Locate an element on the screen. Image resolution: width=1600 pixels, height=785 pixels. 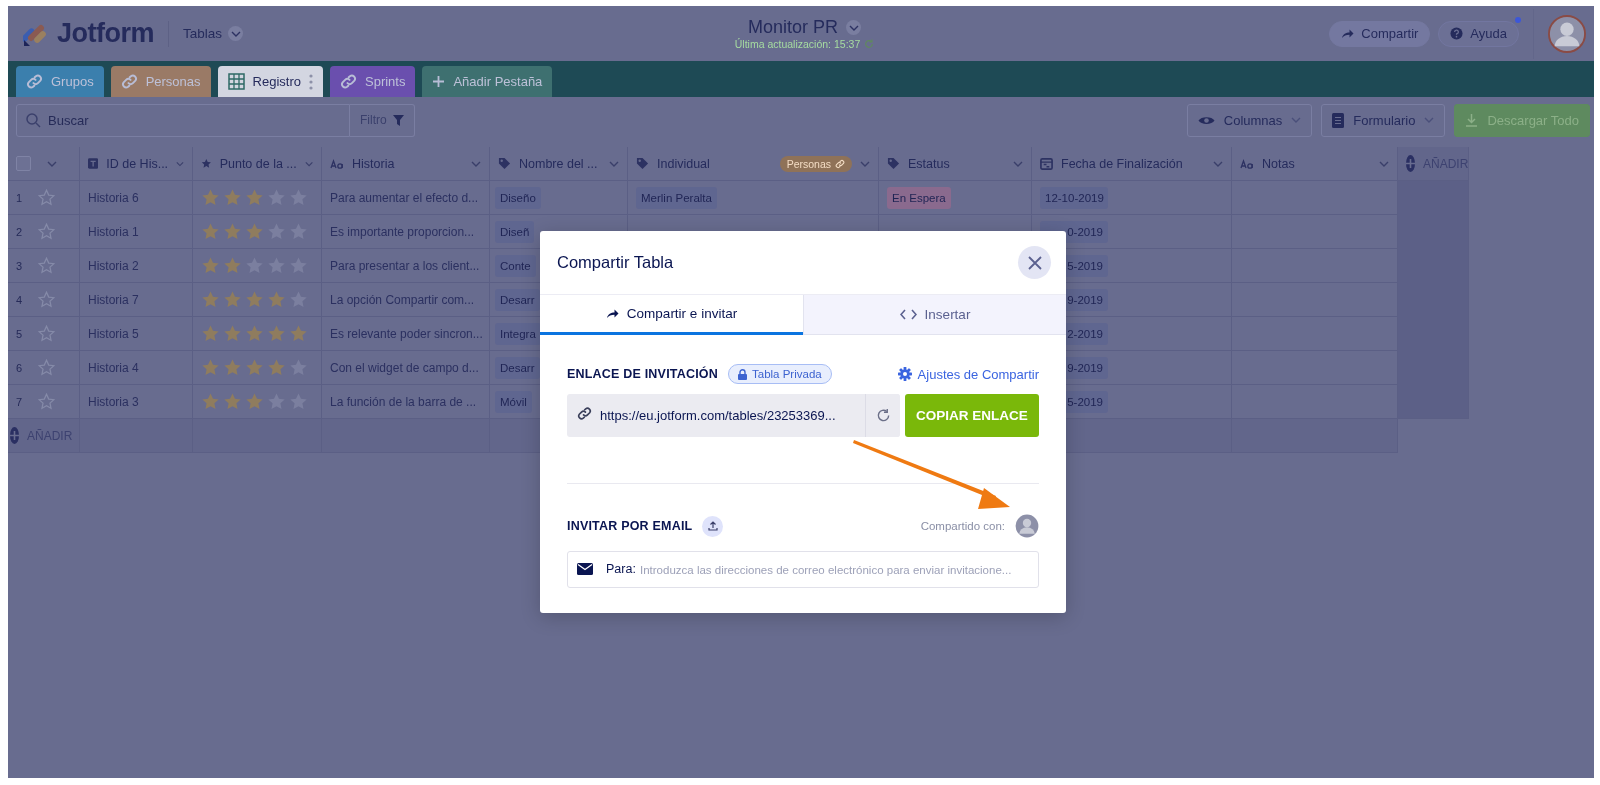
to-label: Para: is located at coordinates (621, 569).